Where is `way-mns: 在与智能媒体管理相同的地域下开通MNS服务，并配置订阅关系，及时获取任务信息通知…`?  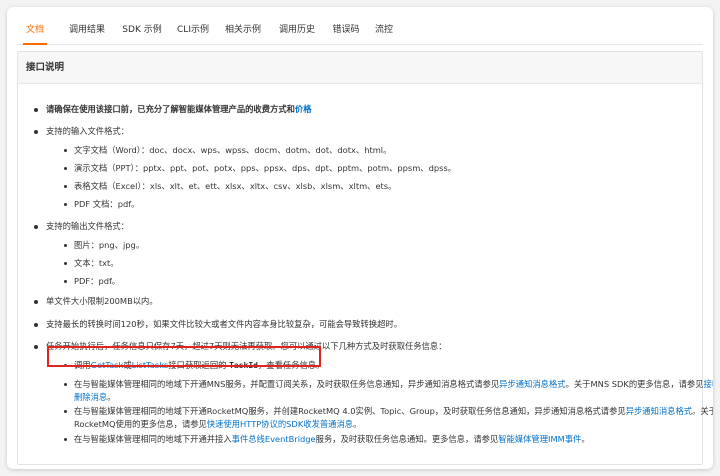 way-mns: 在与智能媒体管理相同的地域下开通MNS服务，并配置订阅关系，及时获取任务信息通知… is located at coordinates (393, 384).